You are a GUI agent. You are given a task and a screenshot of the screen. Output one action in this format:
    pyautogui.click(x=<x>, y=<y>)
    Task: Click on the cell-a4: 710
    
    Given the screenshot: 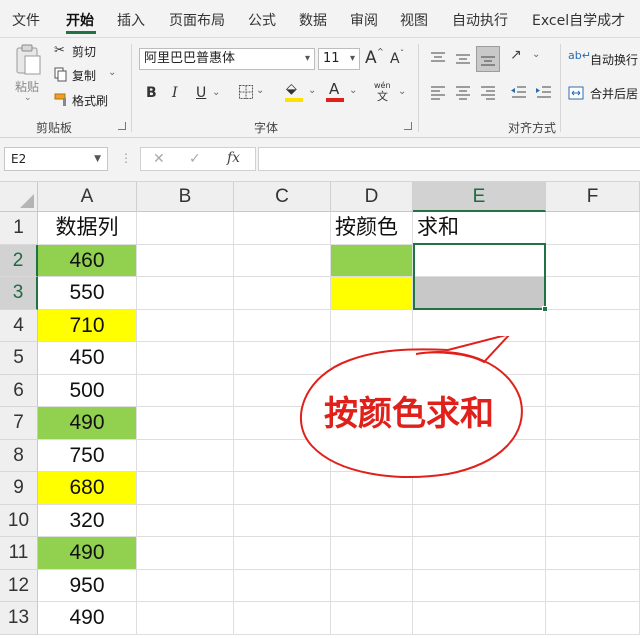 What is the action you would take?
    pyautogui.click(x=87, y=325)
    